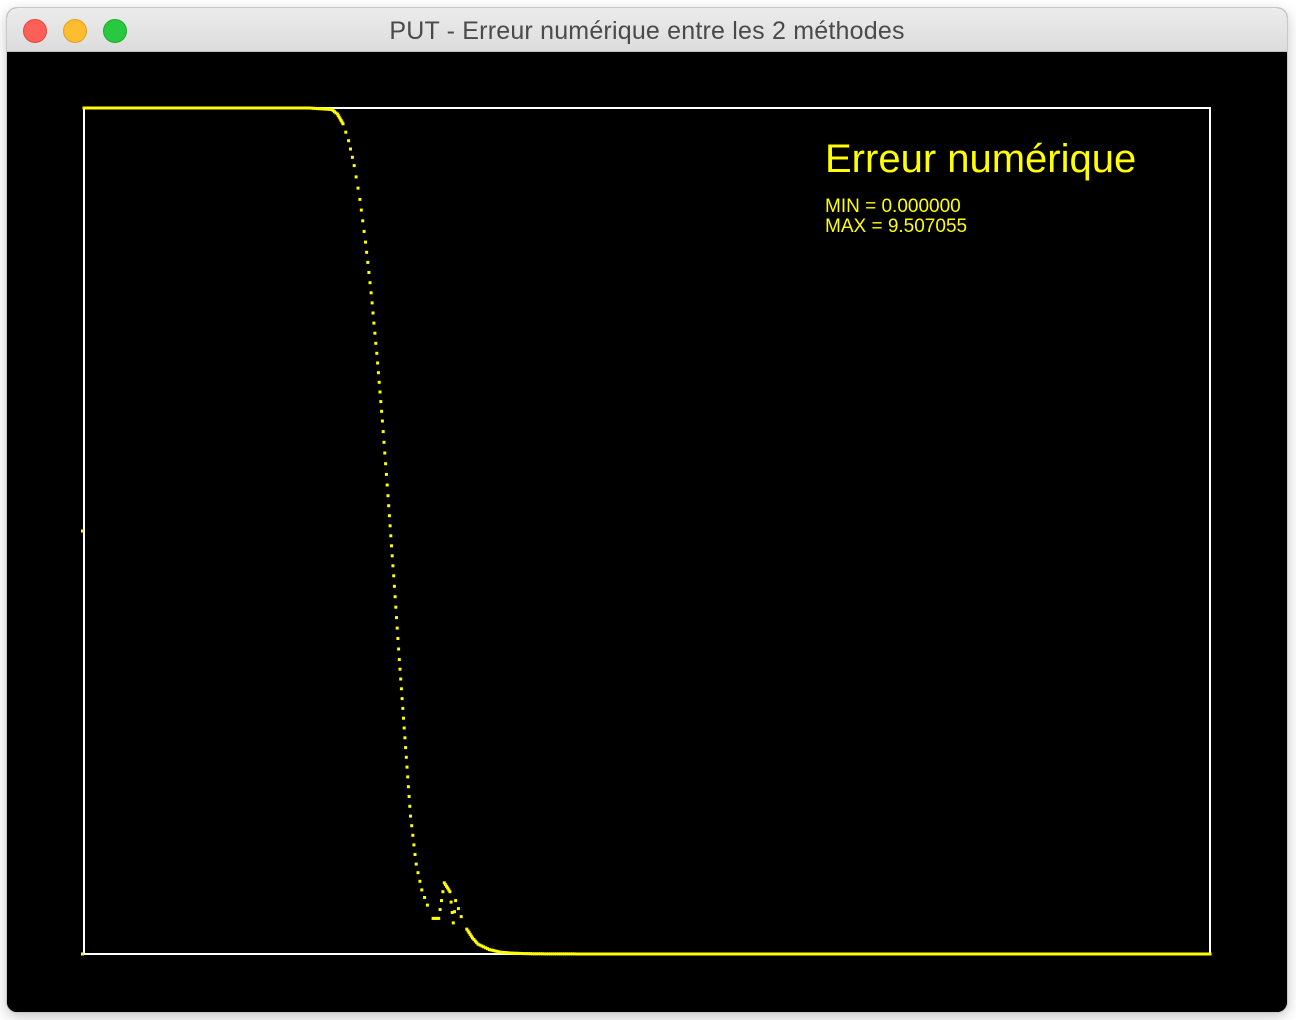 The width and height of the screenshot is (1296, 1020). What do you see at coordinates (896, 226) in the screenshot?
I see `max-value-label: MAX = 9.507055` at bounding box center [896, 226].